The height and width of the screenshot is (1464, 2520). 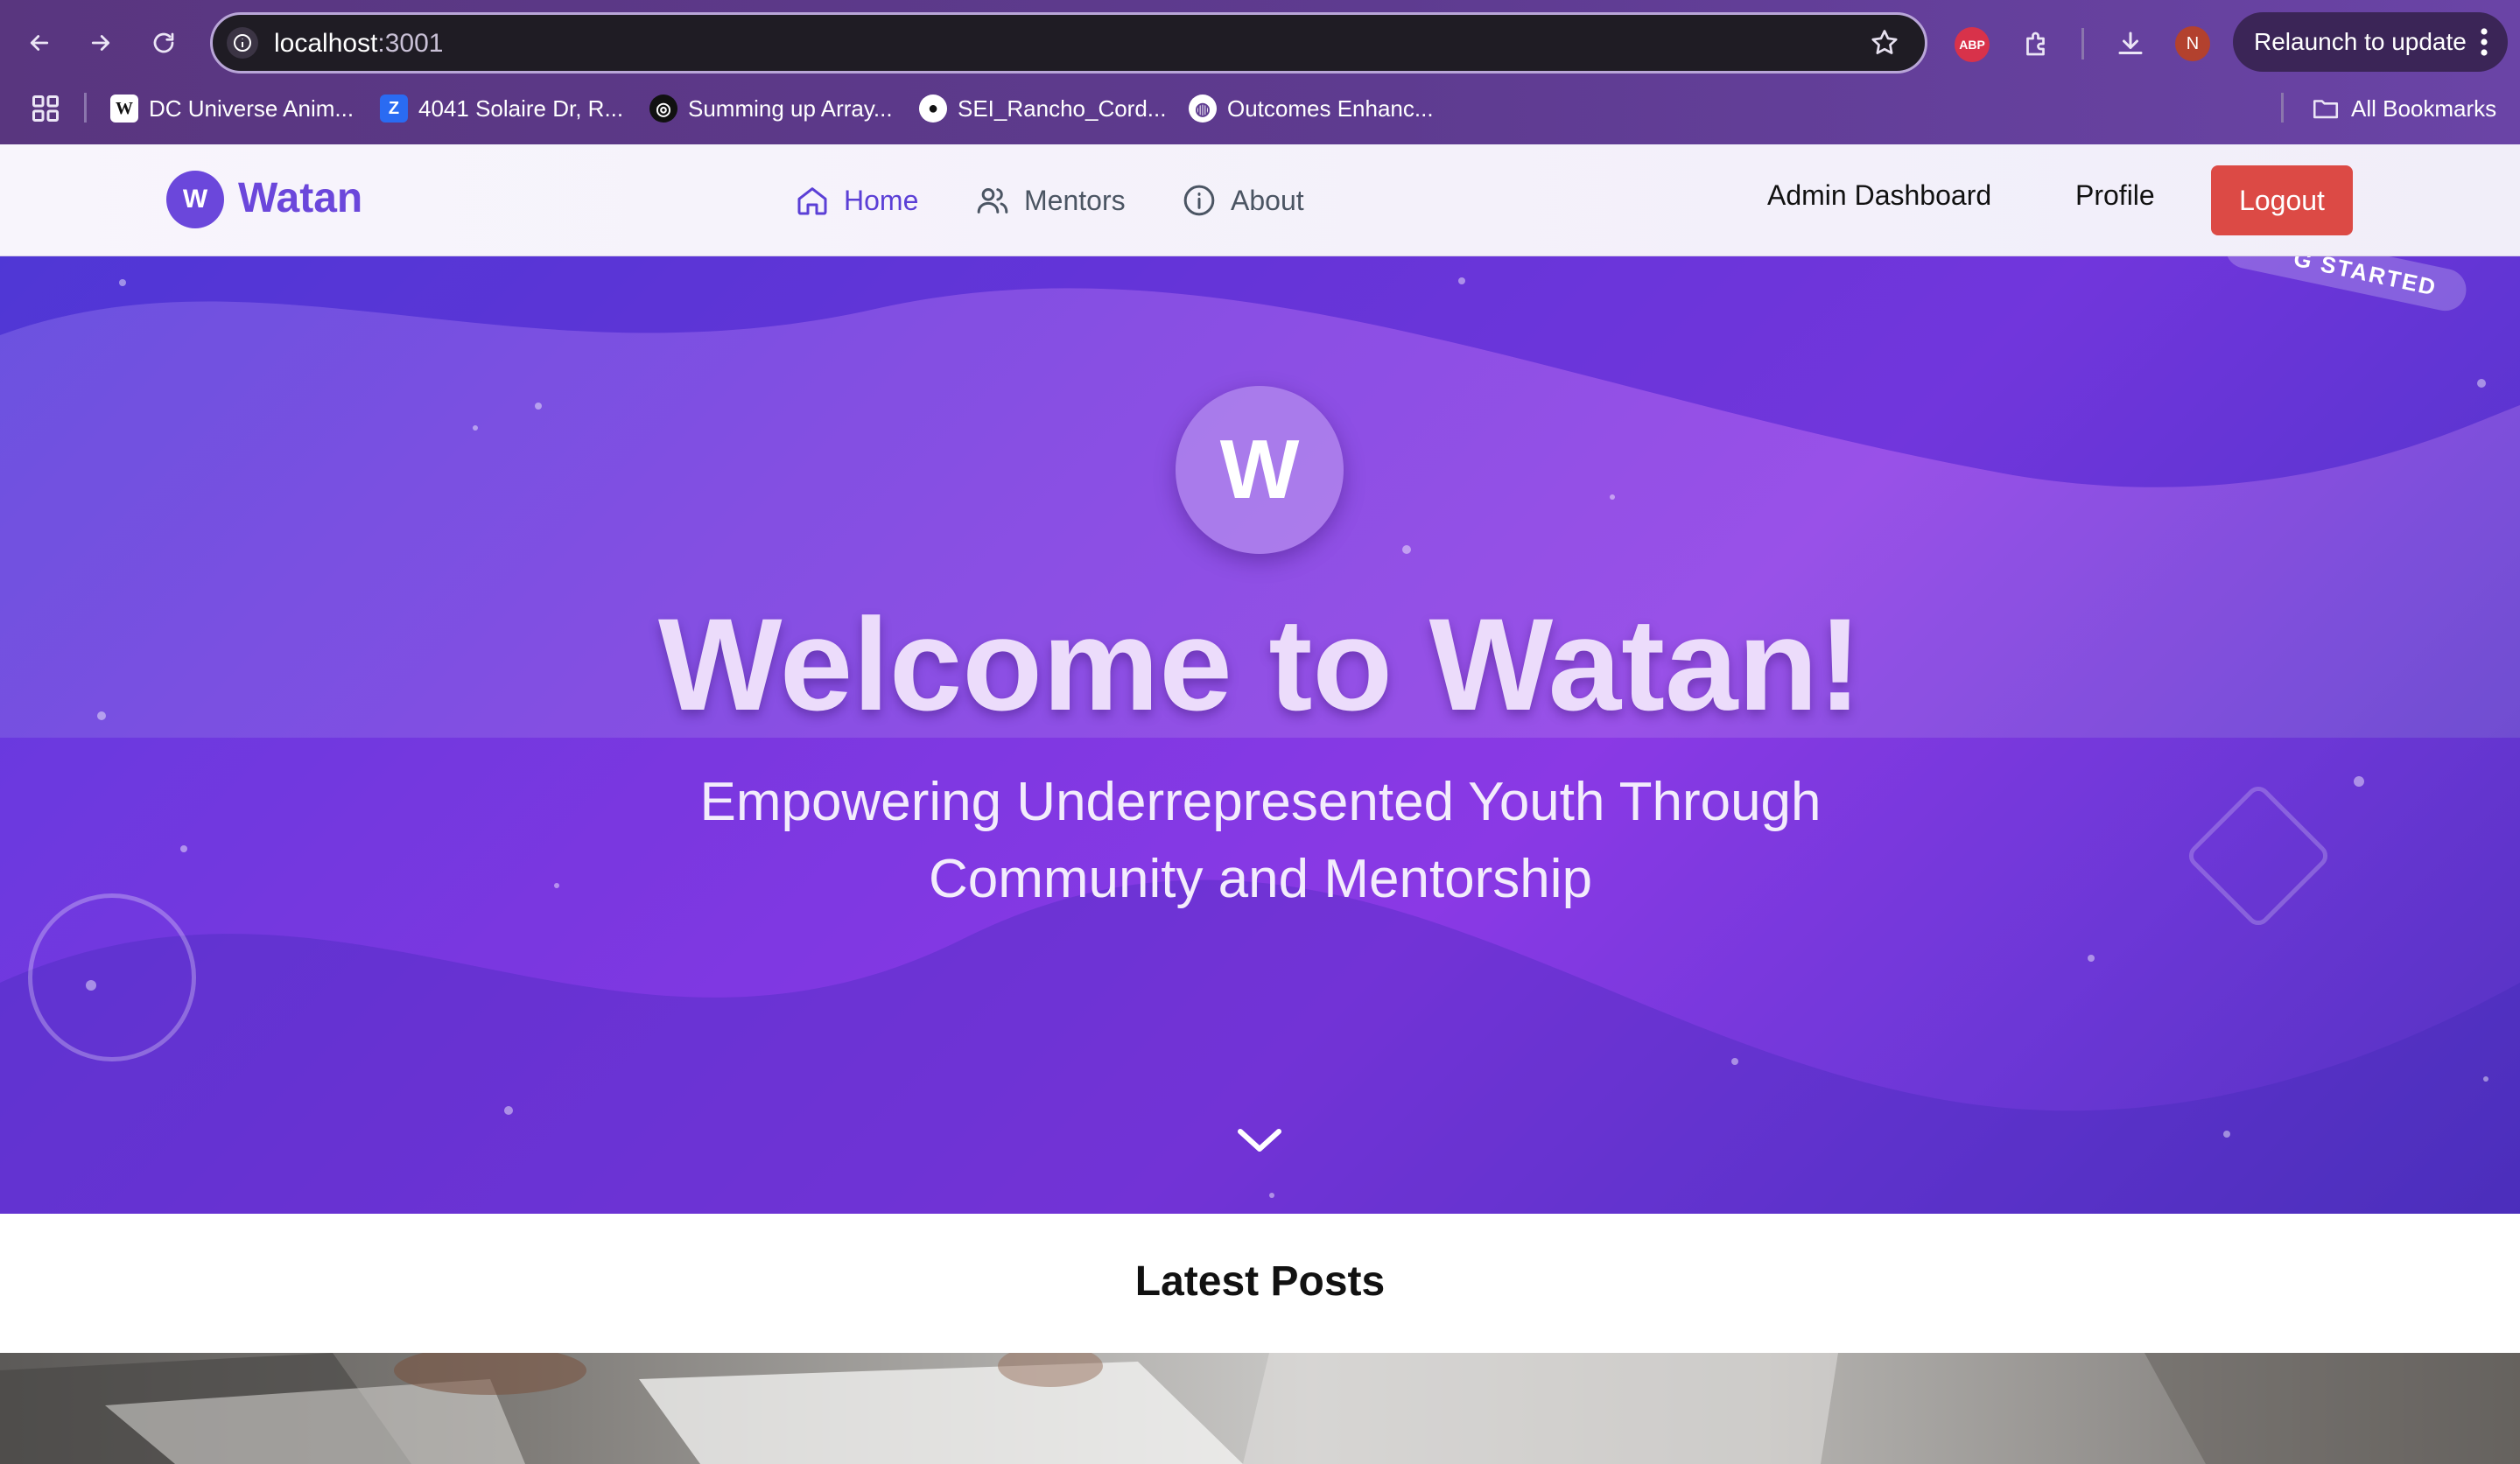 What do you see at coordinates (2130, 44) in the screenshot?
I see `download-icon` at bounding box center [2130, 44].